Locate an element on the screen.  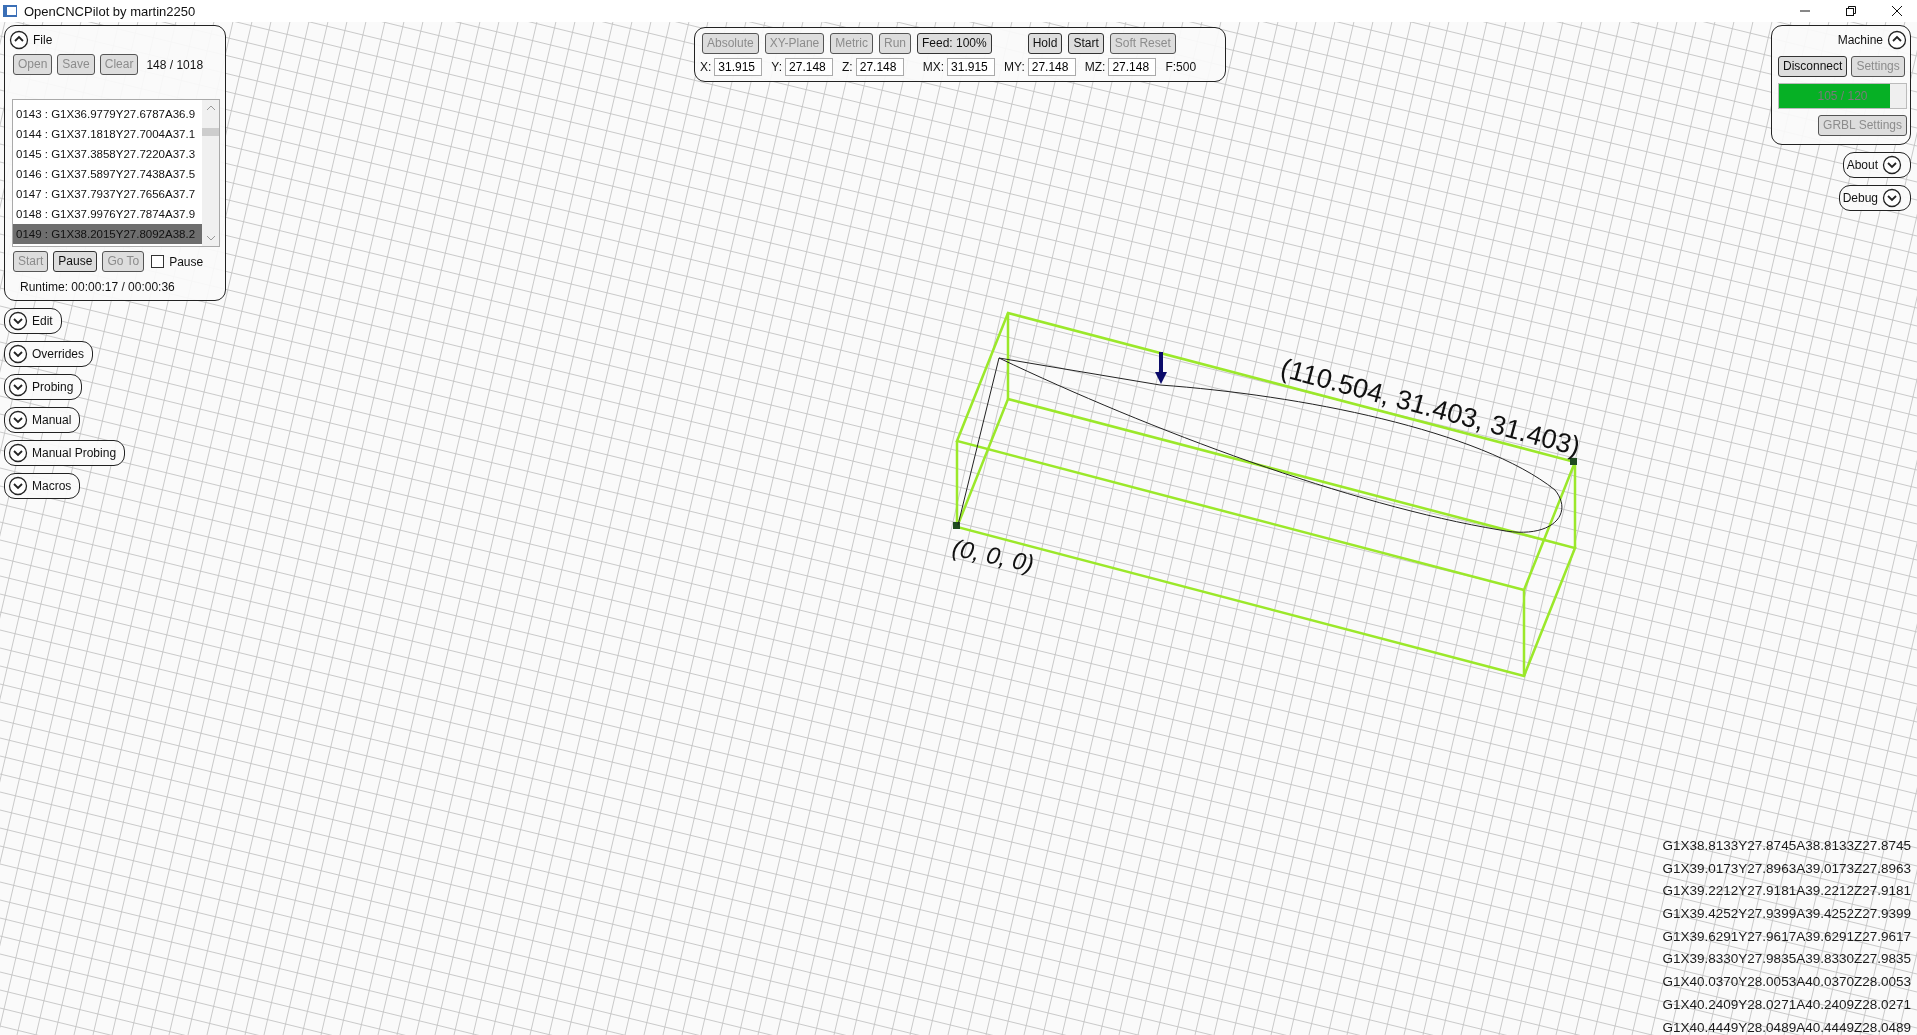
app-icon is located at coordinates (10, 11).